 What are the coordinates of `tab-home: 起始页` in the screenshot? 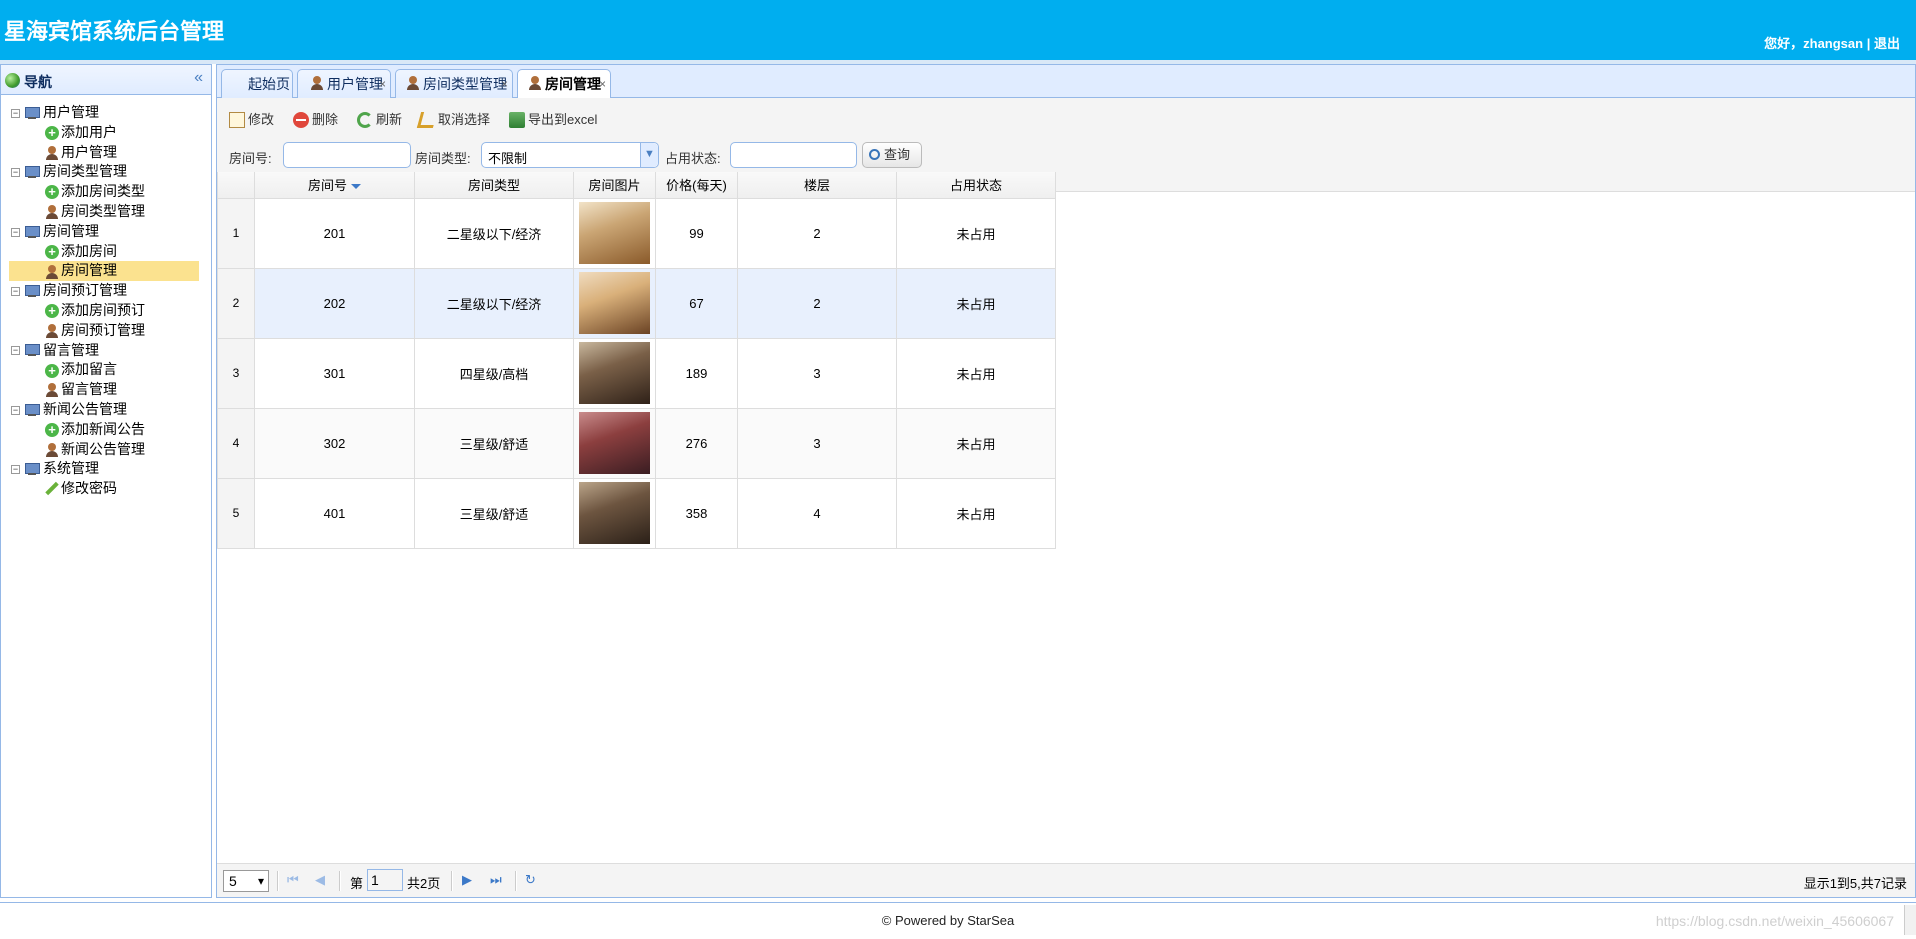 It's located at (257, 83).